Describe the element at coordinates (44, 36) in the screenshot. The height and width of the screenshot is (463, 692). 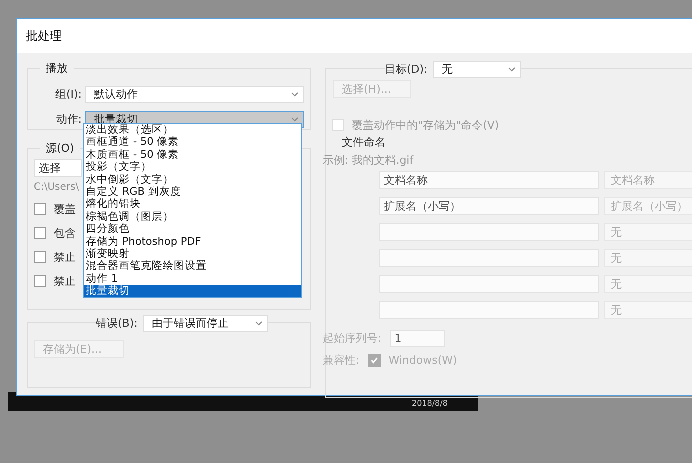
I see `window-title: 批处理` at that location.